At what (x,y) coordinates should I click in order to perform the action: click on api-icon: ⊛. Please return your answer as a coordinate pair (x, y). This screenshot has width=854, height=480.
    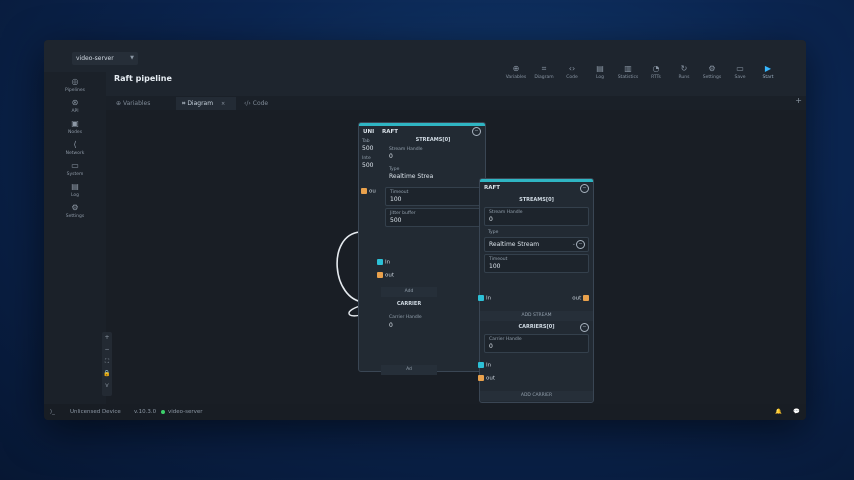
    Looking at the image, I should click on (75, 102).